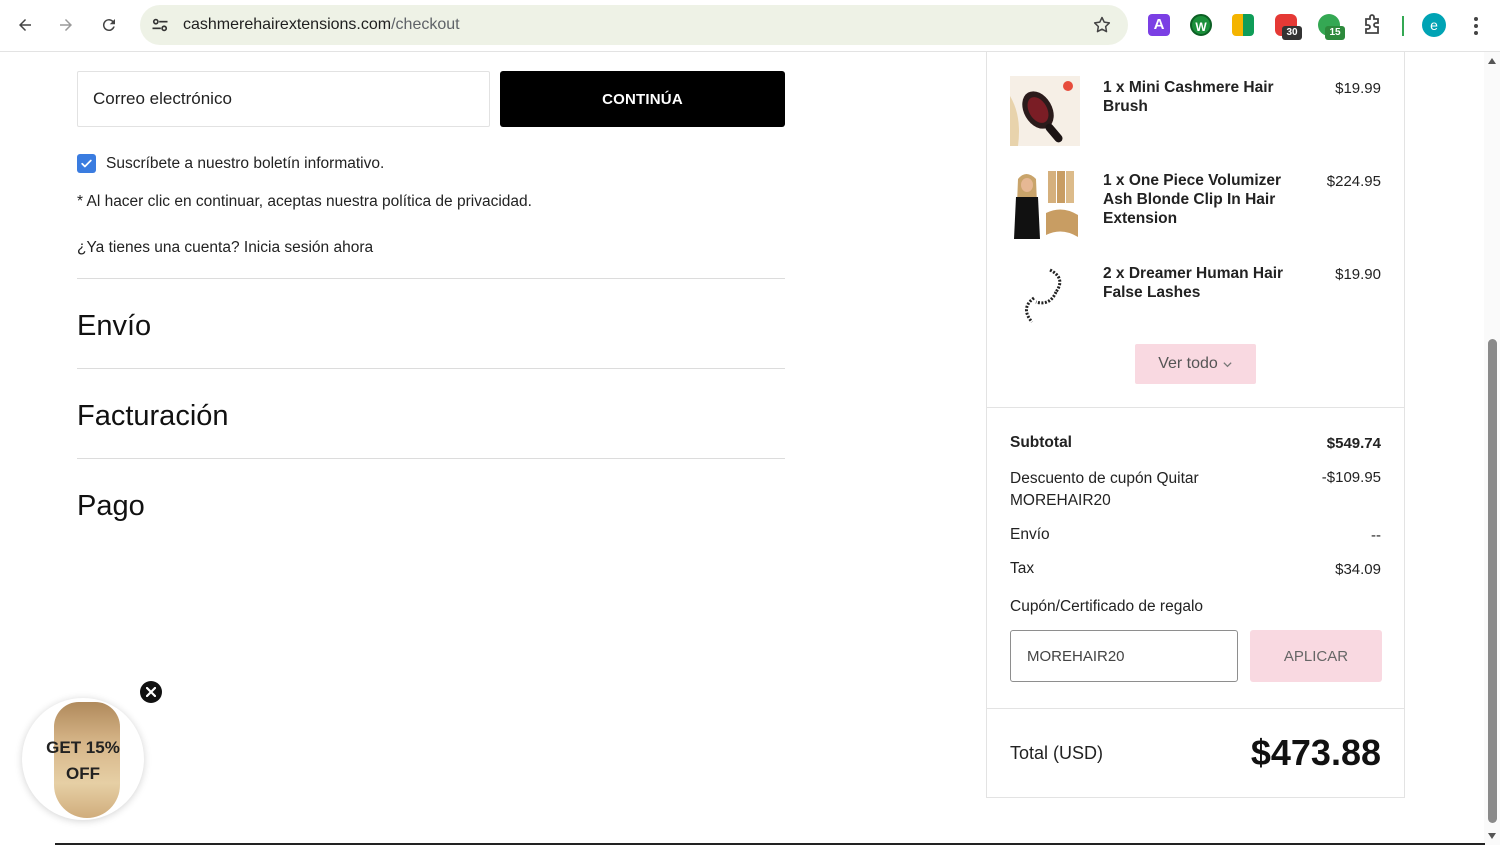  Describe the element at coordinates (1243, 25) in the screenshot. I see `grid-extension-icon` at that location.